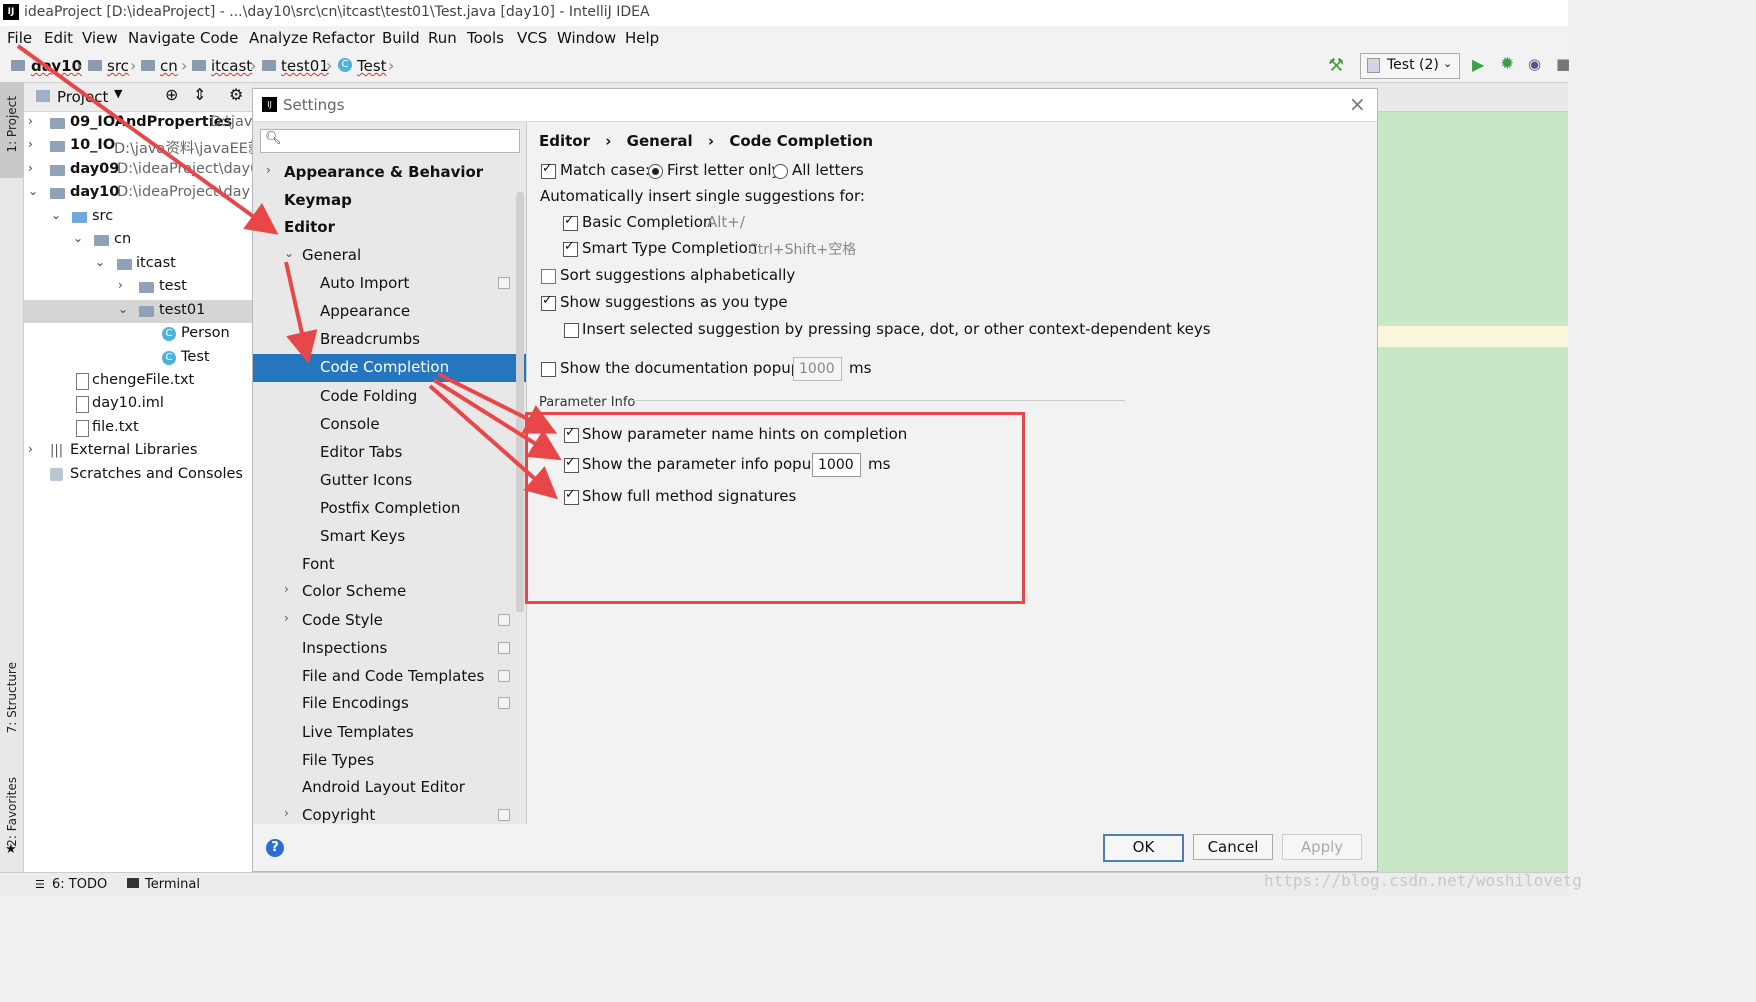 The height and width of the screenshot is (1002, 1756). What do you see at coordinates (389, 424) in the screenshot?
I see `nav-console: Console` at bounding box center [389, 424].